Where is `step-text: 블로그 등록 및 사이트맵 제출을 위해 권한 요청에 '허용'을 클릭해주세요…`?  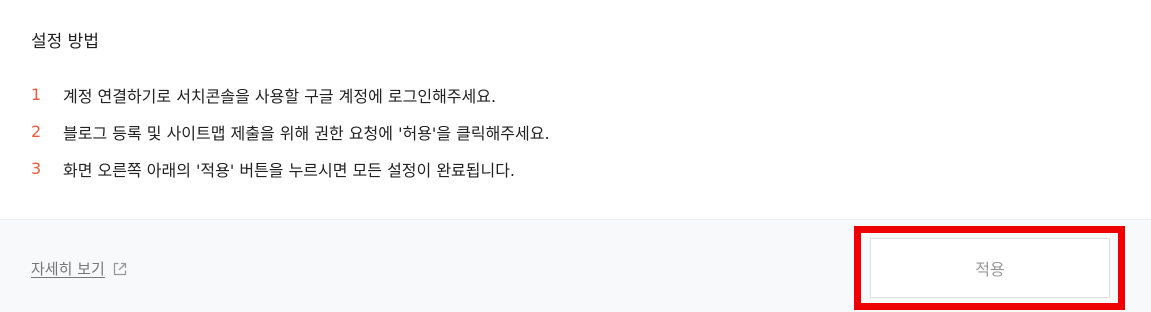
step-text: 블로그 등록 및 사이트맵 제출을 위해 권한 요청에 '허용'을 클릭해주세요… is located at coordinates (306, 133).